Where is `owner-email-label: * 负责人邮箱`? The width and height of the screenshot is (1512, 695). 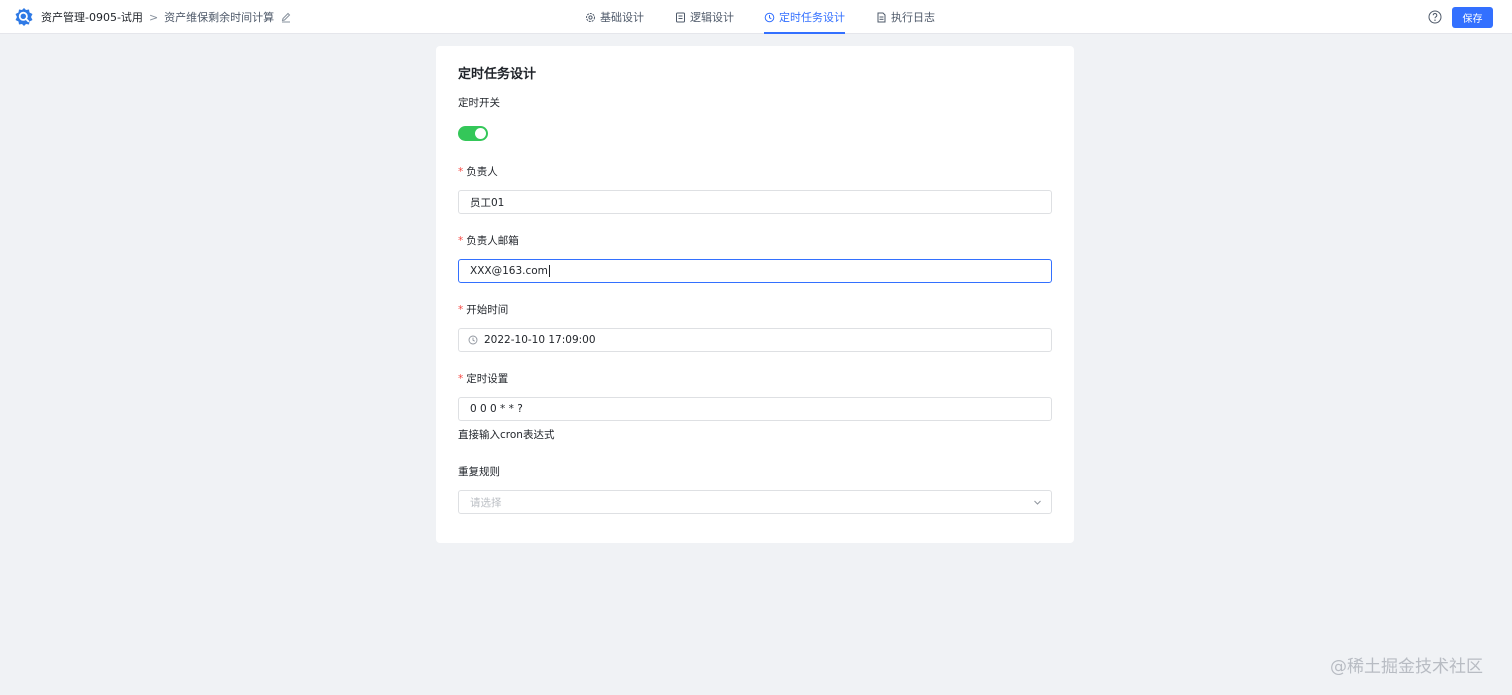
owner-email-label: * 负责人邮箱 is located at coordinates (488, 240).